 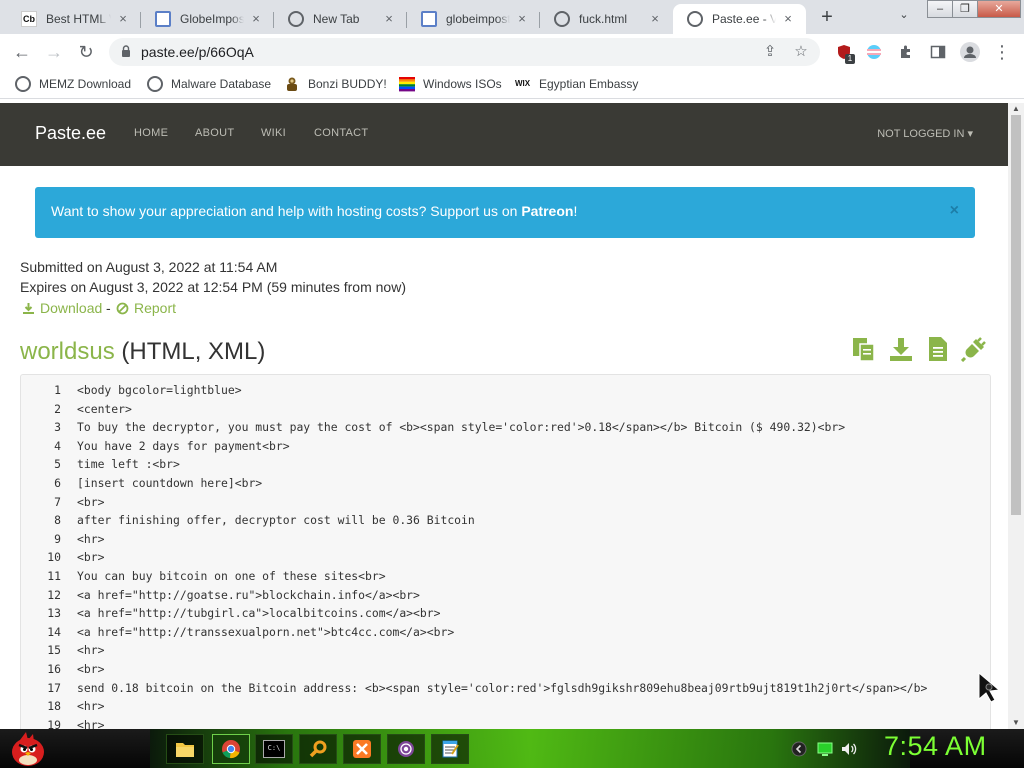 What do you see at coordinates (155, 308) in the screenshot?
I see `report-label: Report` at bounding box center [155, 308].